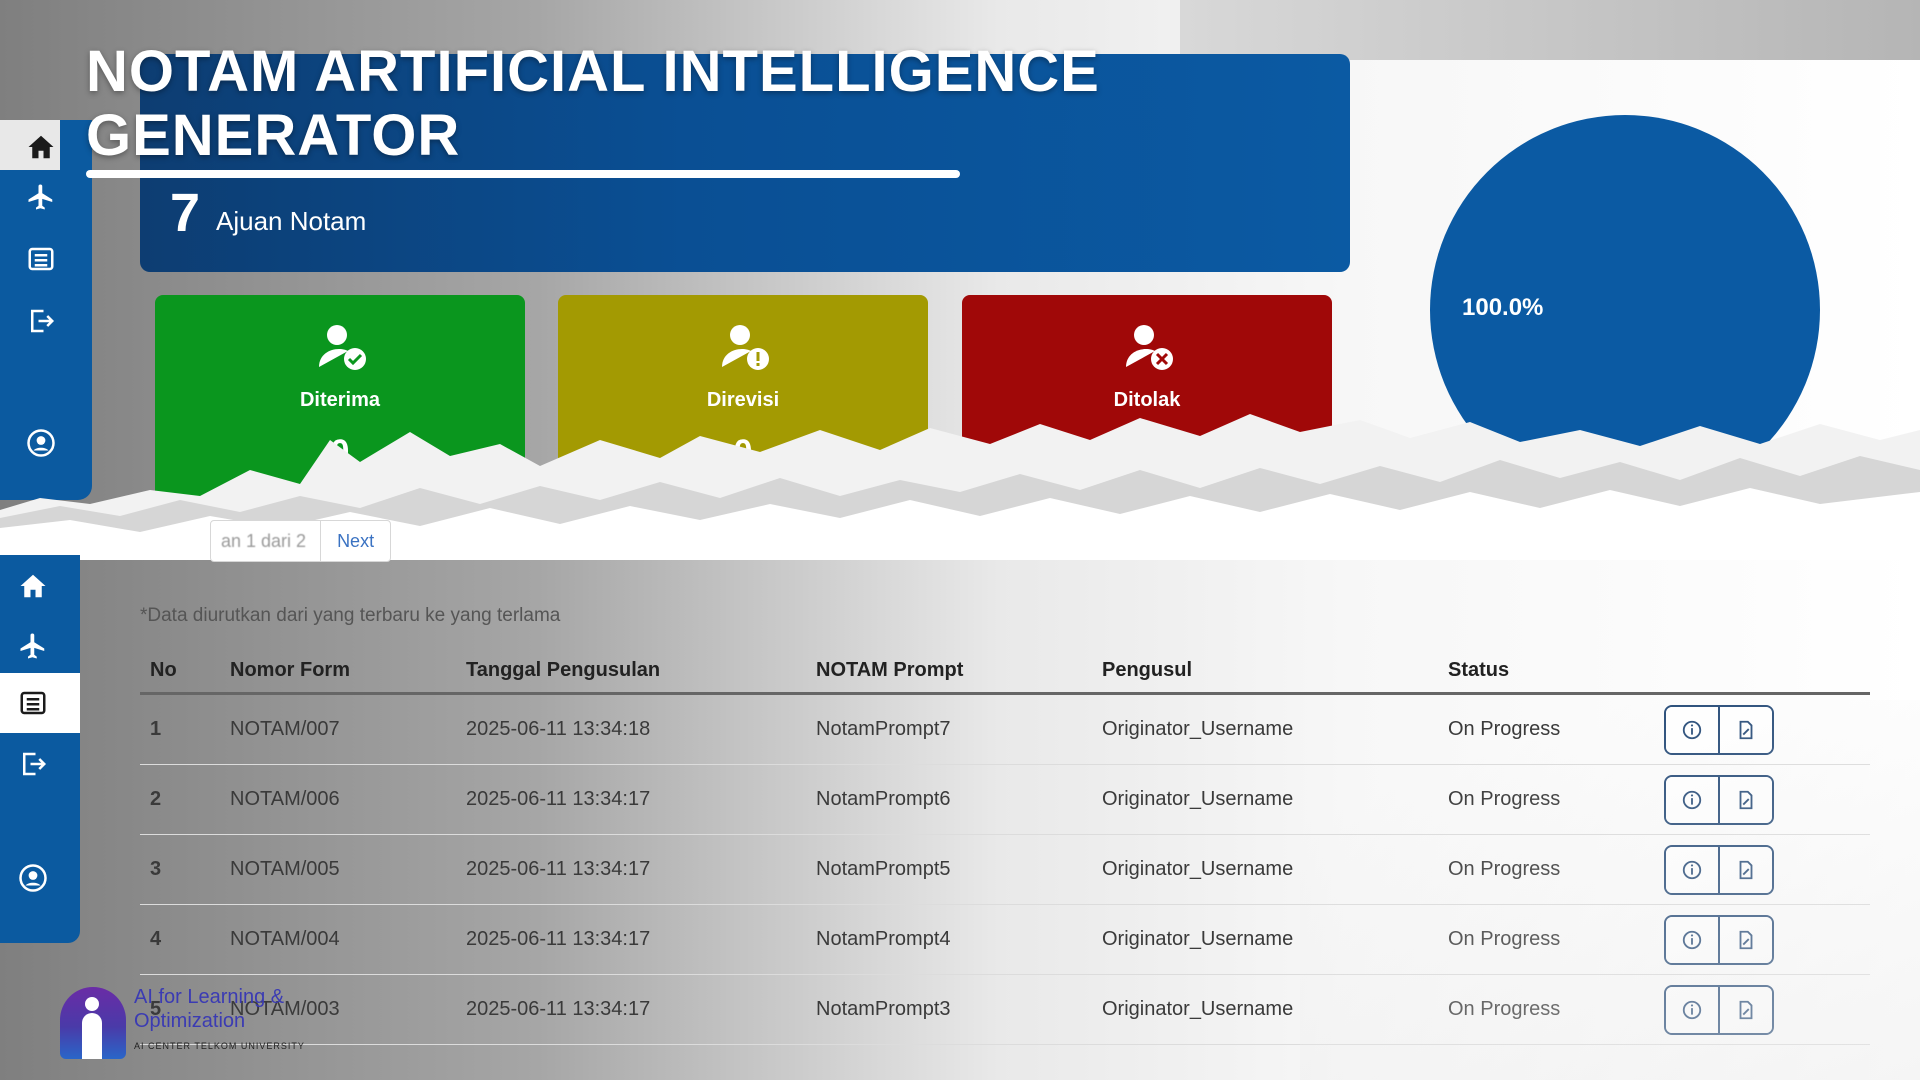 This screenshot has width=1920, height=1080. What do you see at coordinates (180, 729) in the screenshot?
I see `row-number: 1` at bounding box center [180, 729].